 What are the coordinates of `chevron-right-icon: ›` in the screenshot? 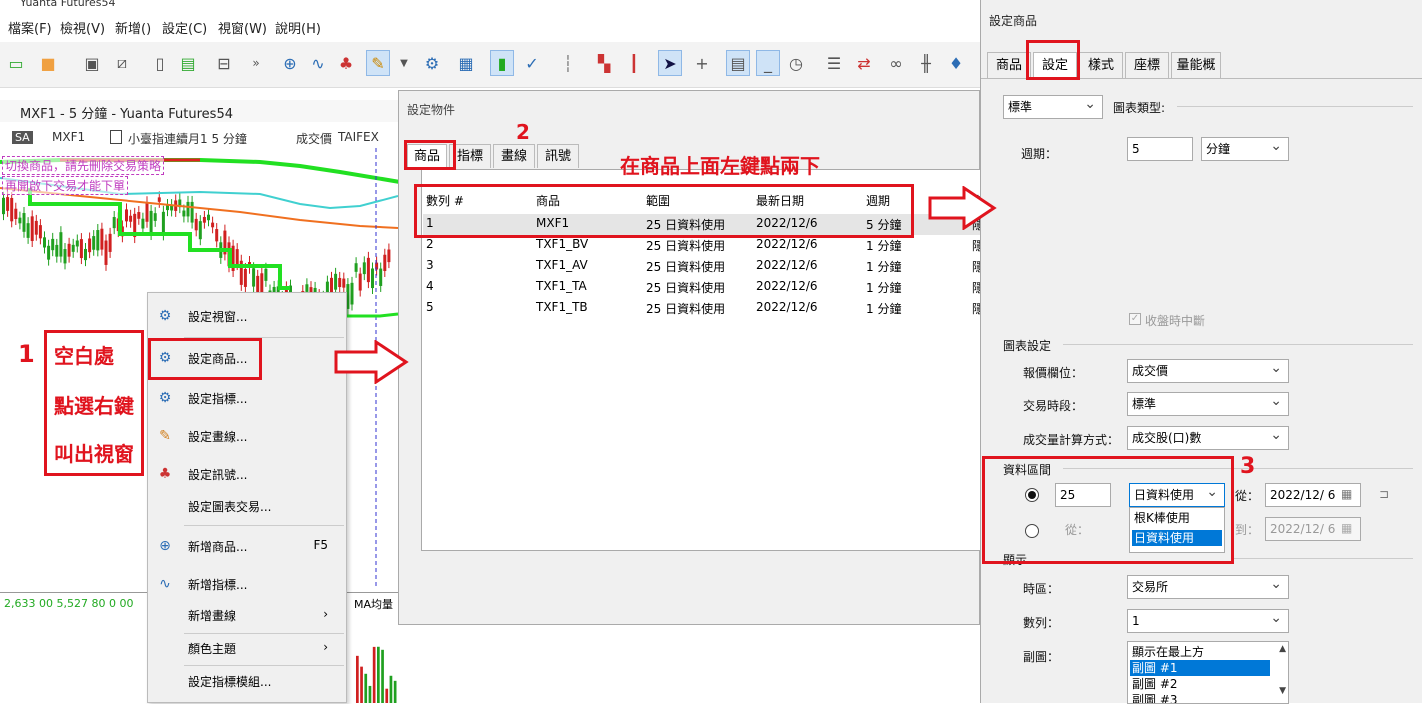 It's located at (325, 614).